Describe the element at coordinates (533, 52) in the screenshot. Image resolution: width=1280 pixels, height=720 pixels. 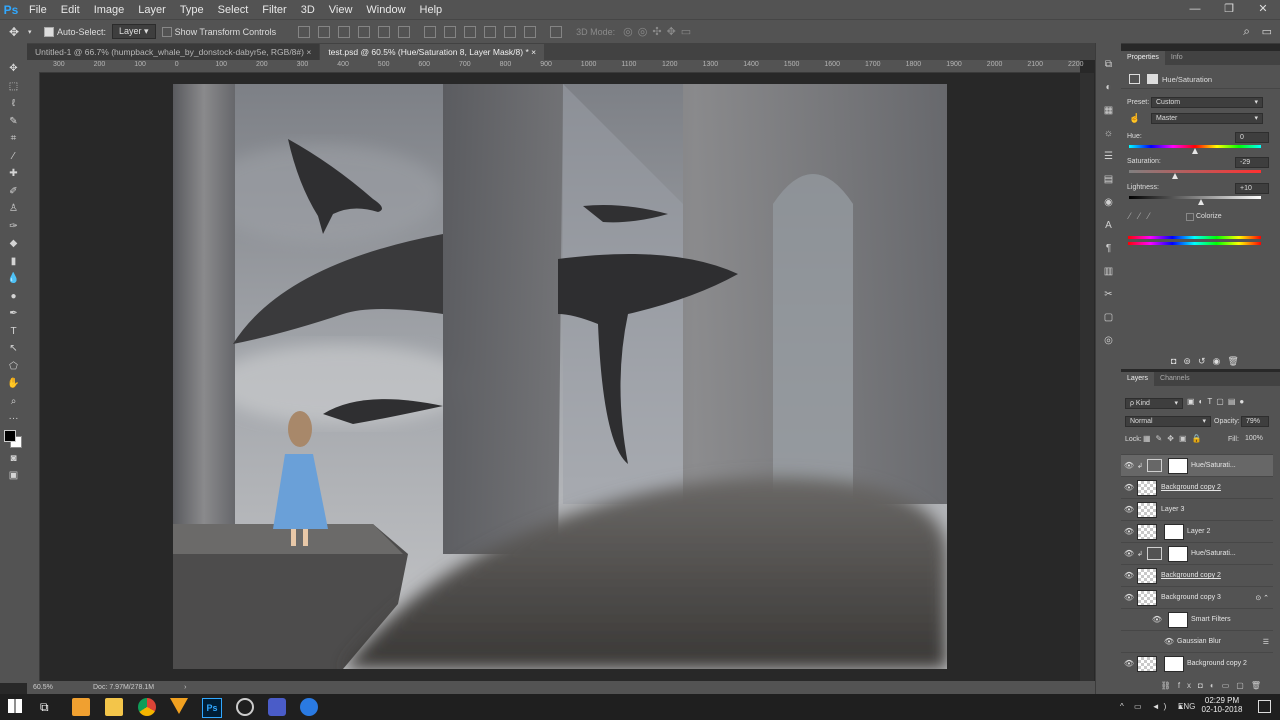
I see `close-tab-icon: ×` at that location.